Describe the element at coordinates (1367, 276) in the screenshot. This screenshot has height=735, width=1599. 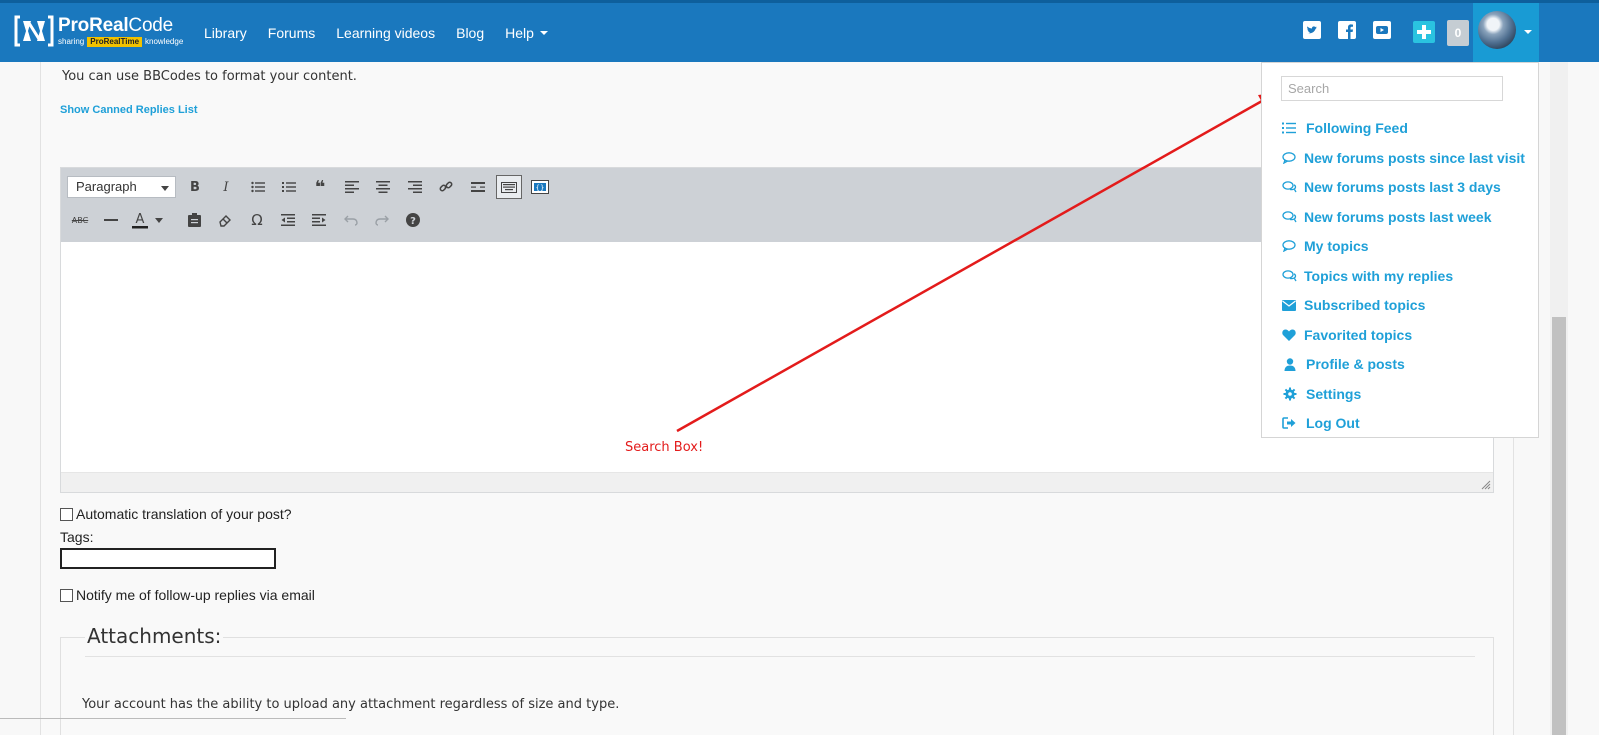
I see `menu-item-topics-with-my-replies: Topics with my replies` at that location.